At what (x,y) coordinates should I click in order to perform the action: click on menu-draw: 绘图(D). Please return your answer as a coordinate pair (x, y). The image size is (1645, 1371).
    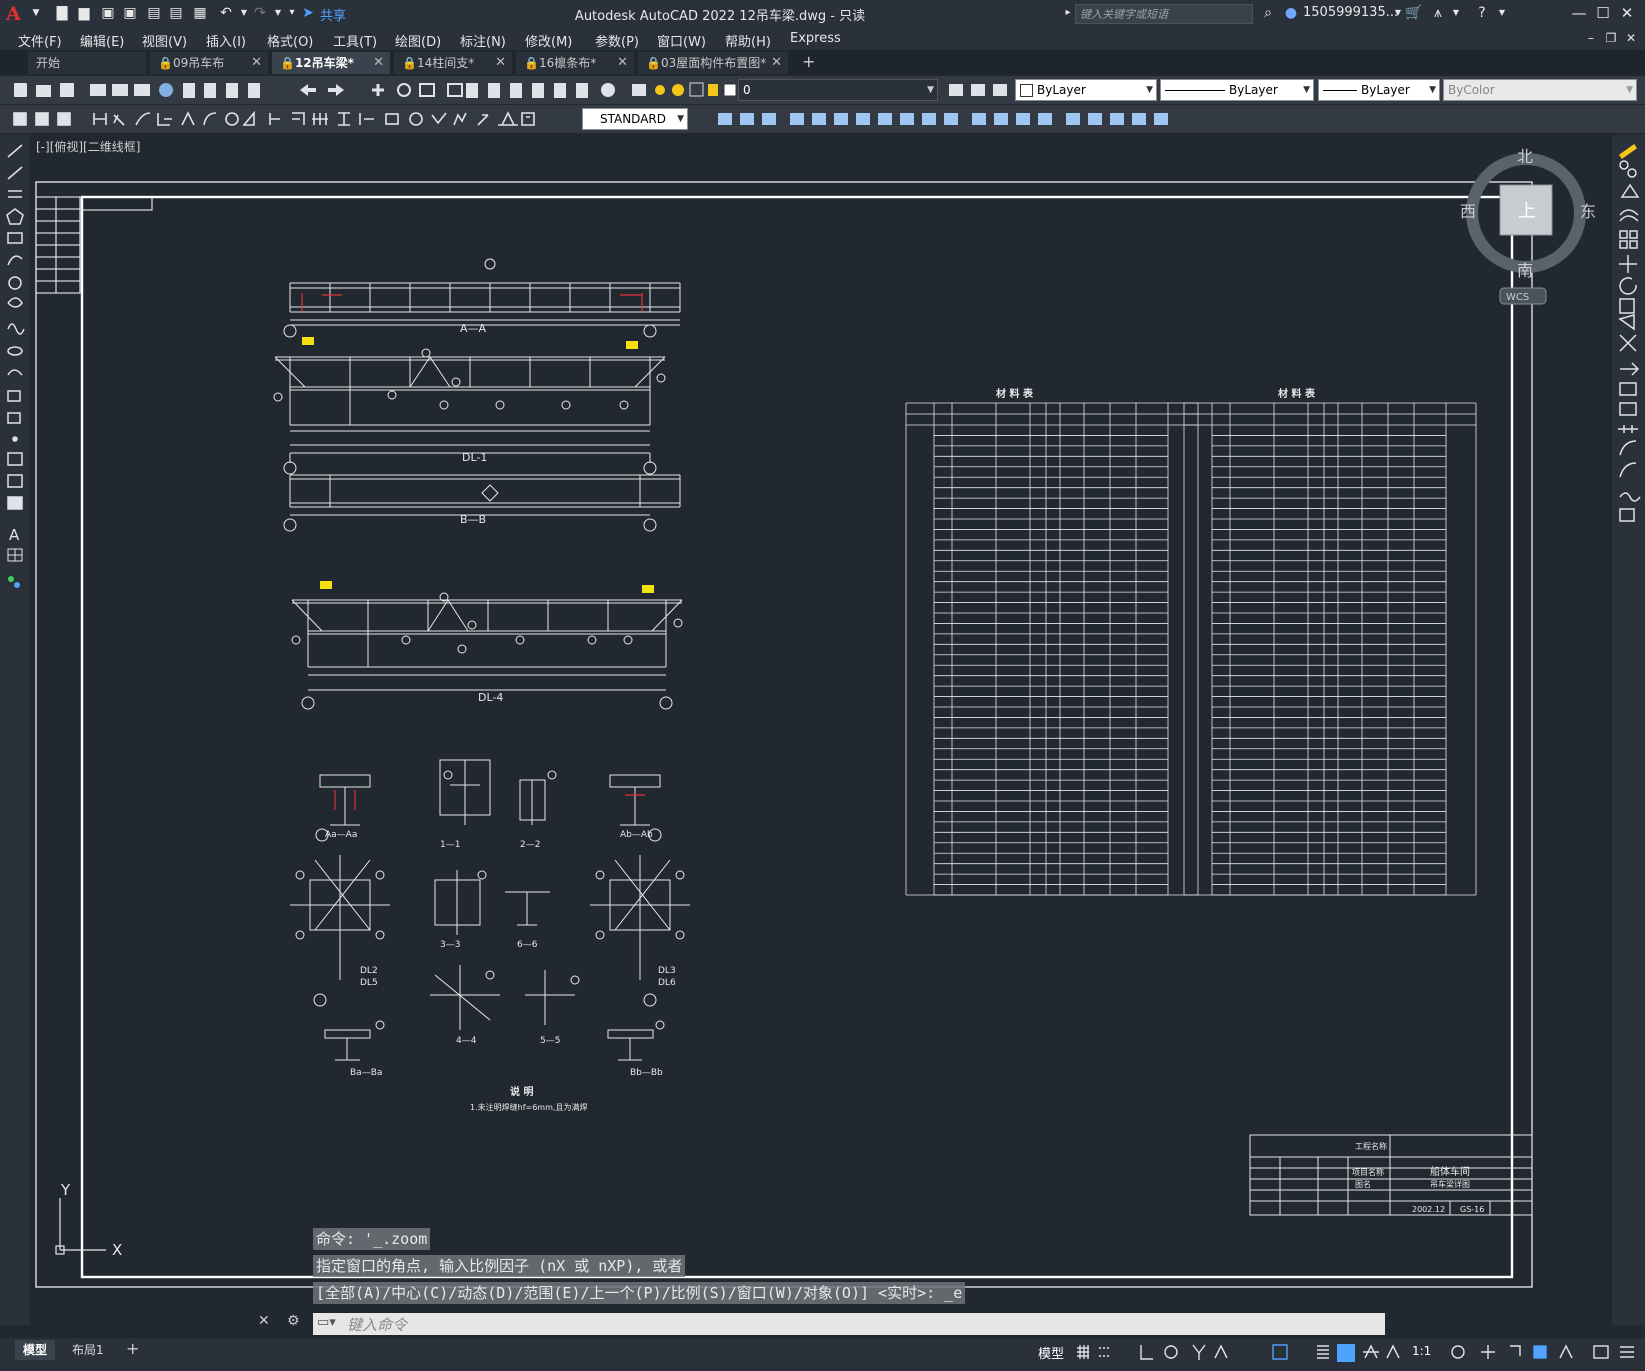
    Looking at the image, I should click on (418, 40).